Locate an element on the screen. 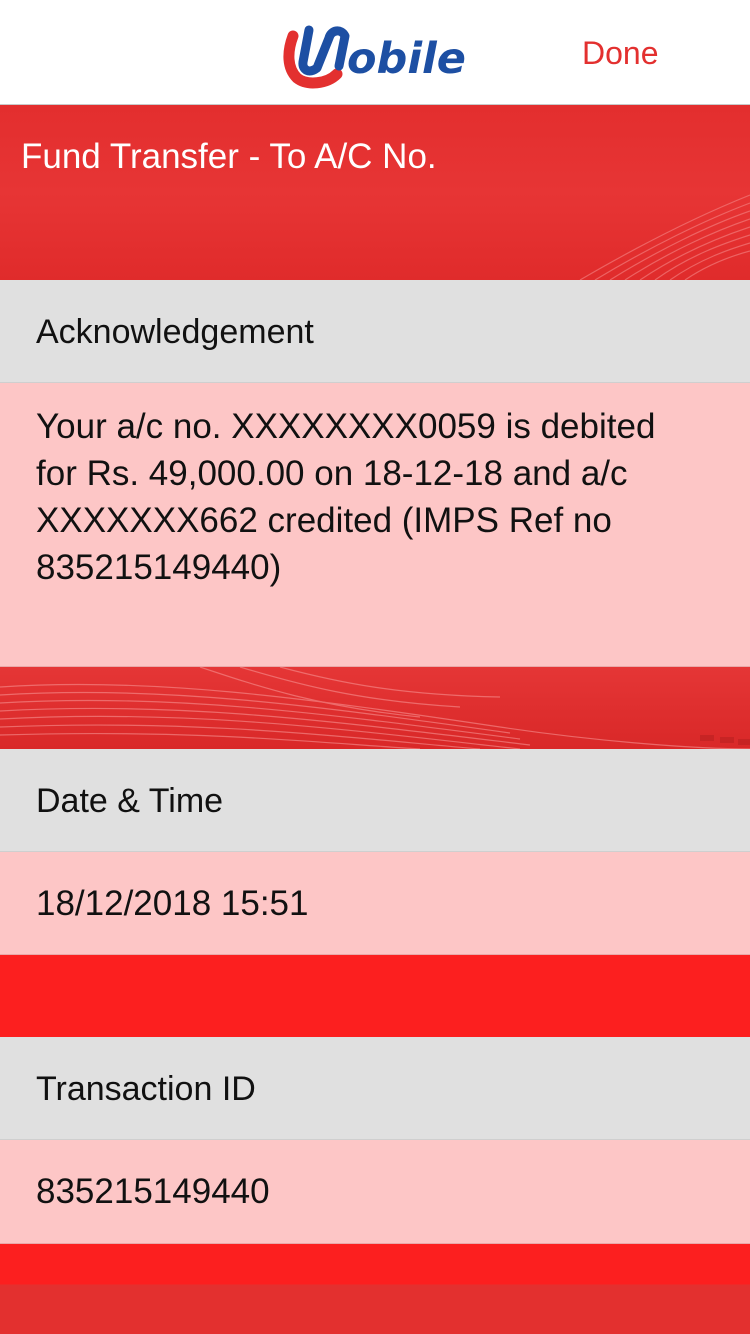 Image resolution: width=750 pixels, height=1334 pixels. date-time-value-row: 18/12/2018 15:51 is located at coordinates (375, 903).